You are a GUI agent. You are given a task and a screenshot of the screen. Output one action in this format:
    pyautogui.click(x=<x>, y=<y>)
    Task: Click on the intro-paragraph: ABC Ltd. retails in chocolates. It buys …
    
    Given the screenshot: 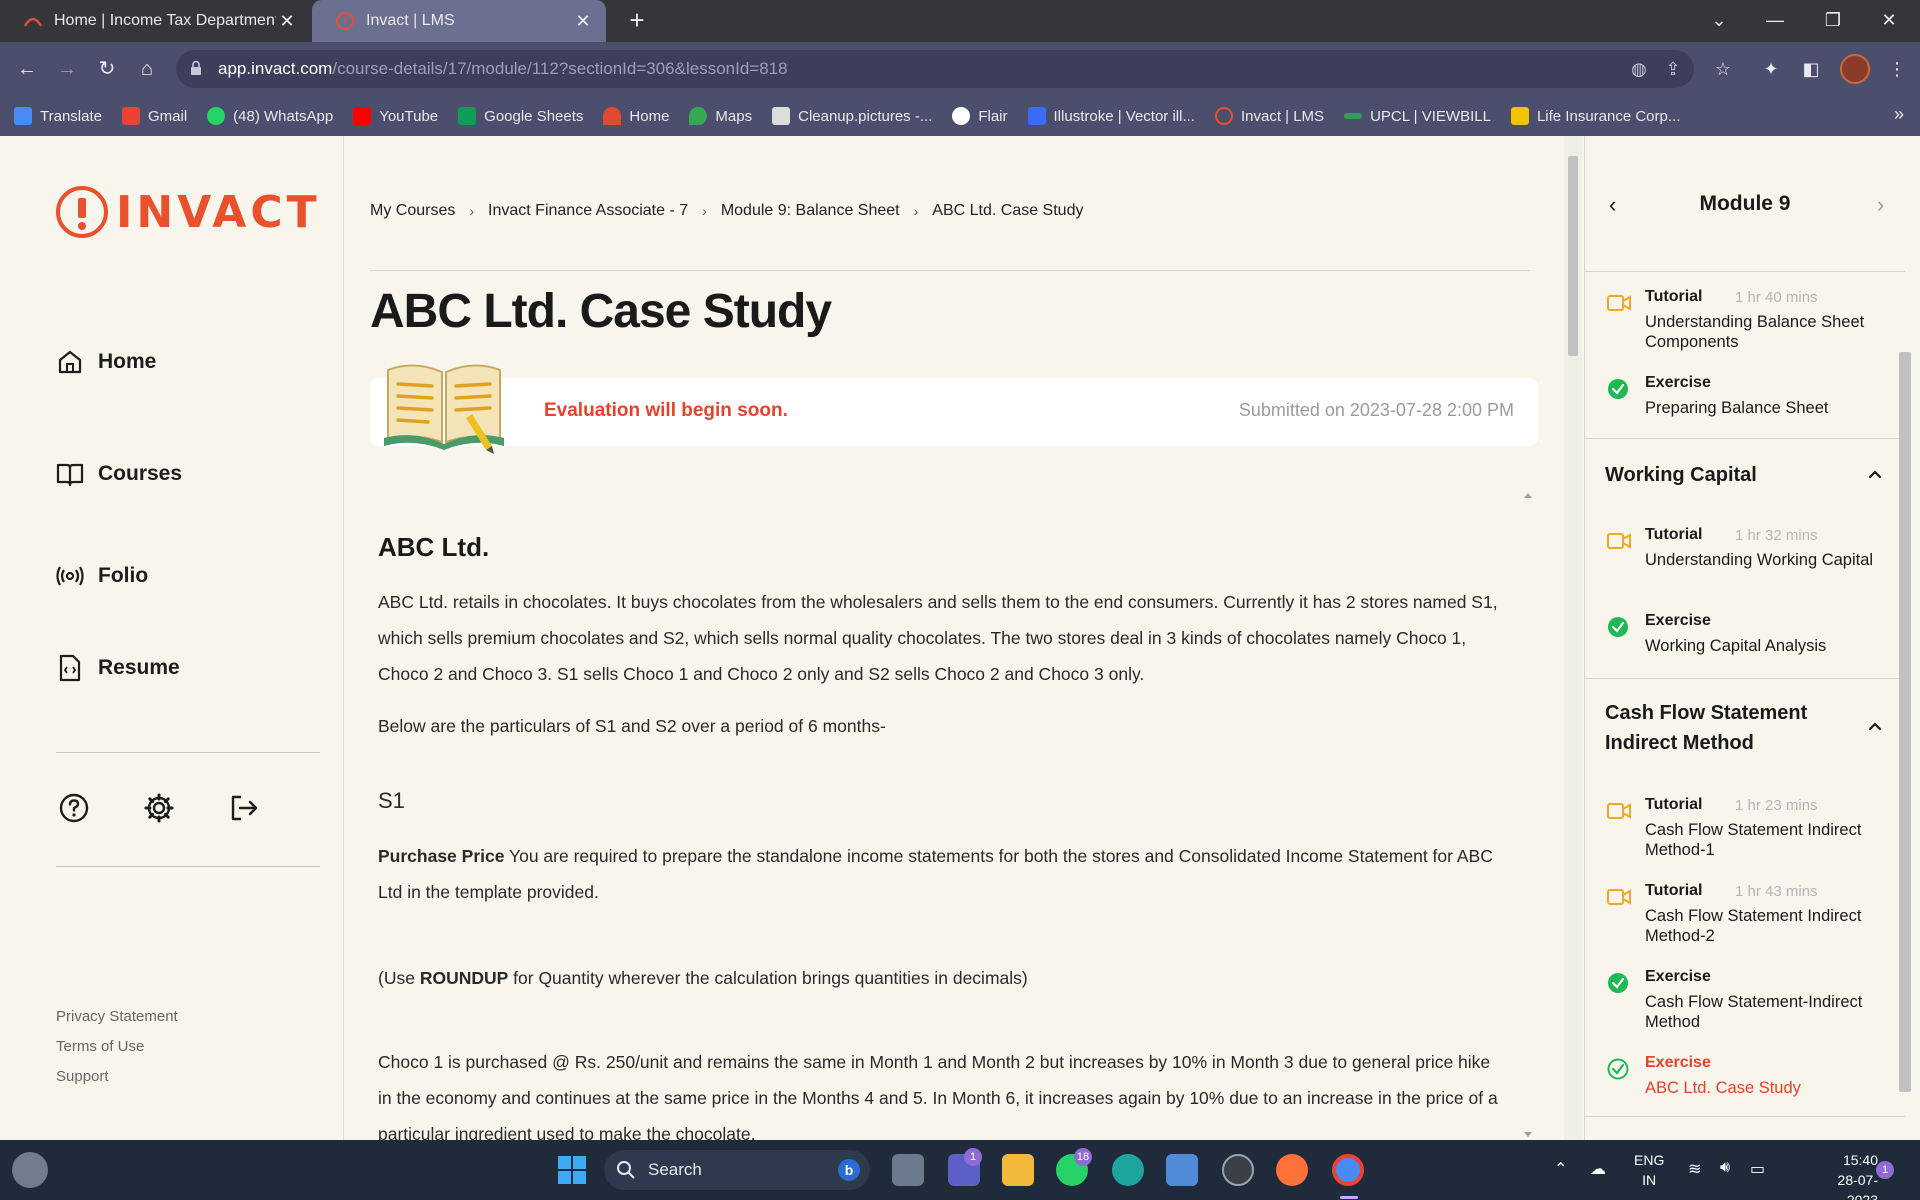 What is the action you would take?
    pyautogui.click(x=938, y=638)
    